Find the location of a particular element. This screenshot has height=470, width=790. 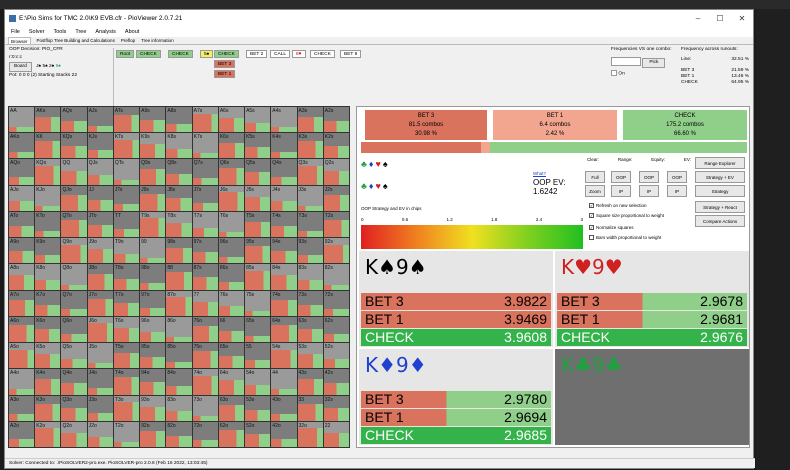

range-cell: A7s is located at coordinates (205, 120).